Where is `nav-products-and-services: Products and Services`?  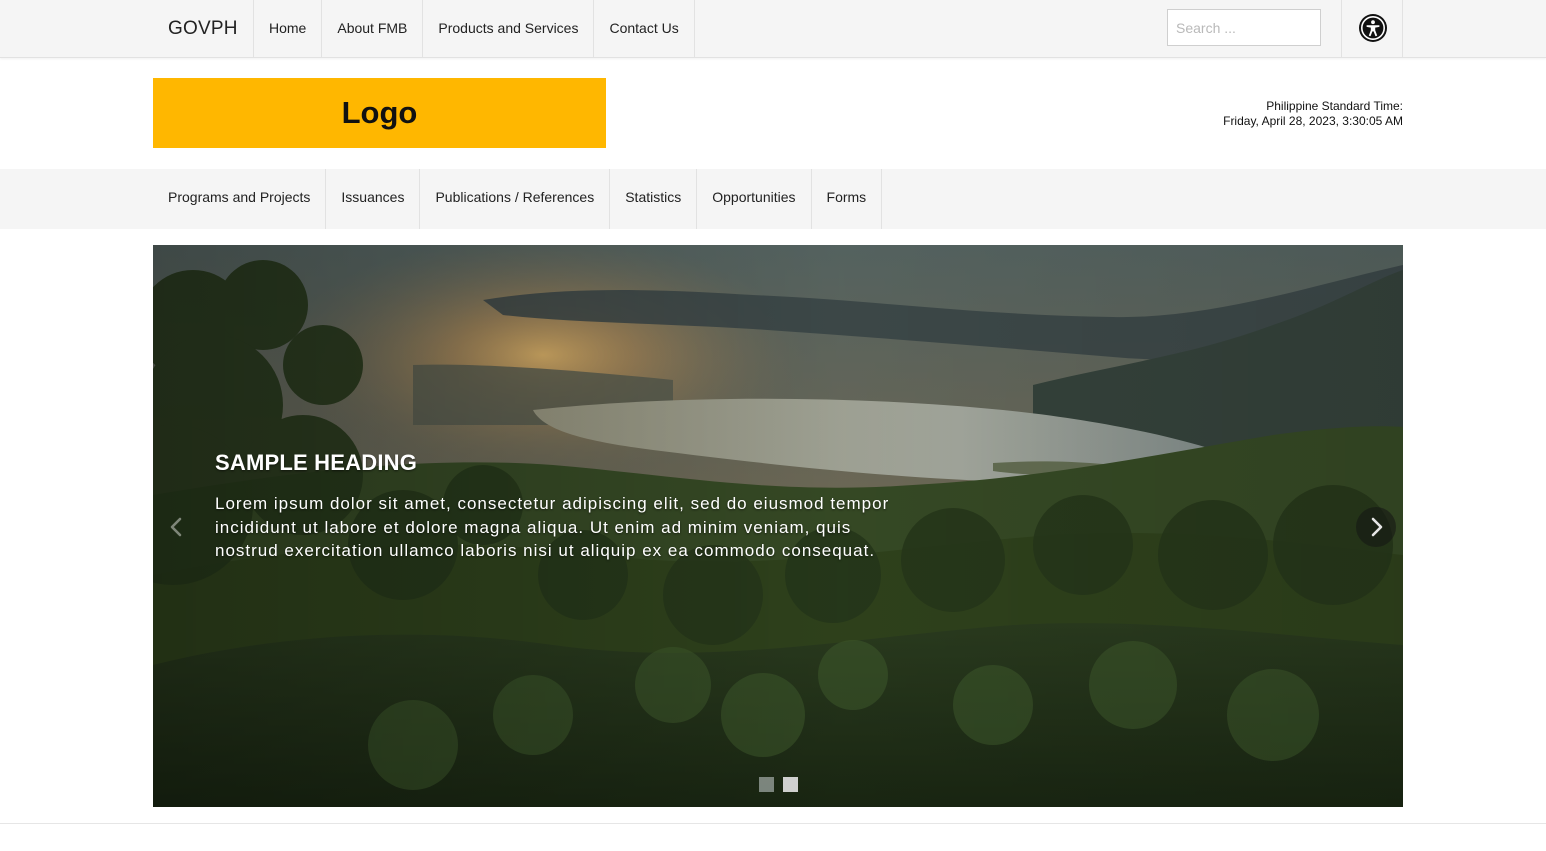
nav-products-and-services: Products and Services is located at coordinates (509, 29).